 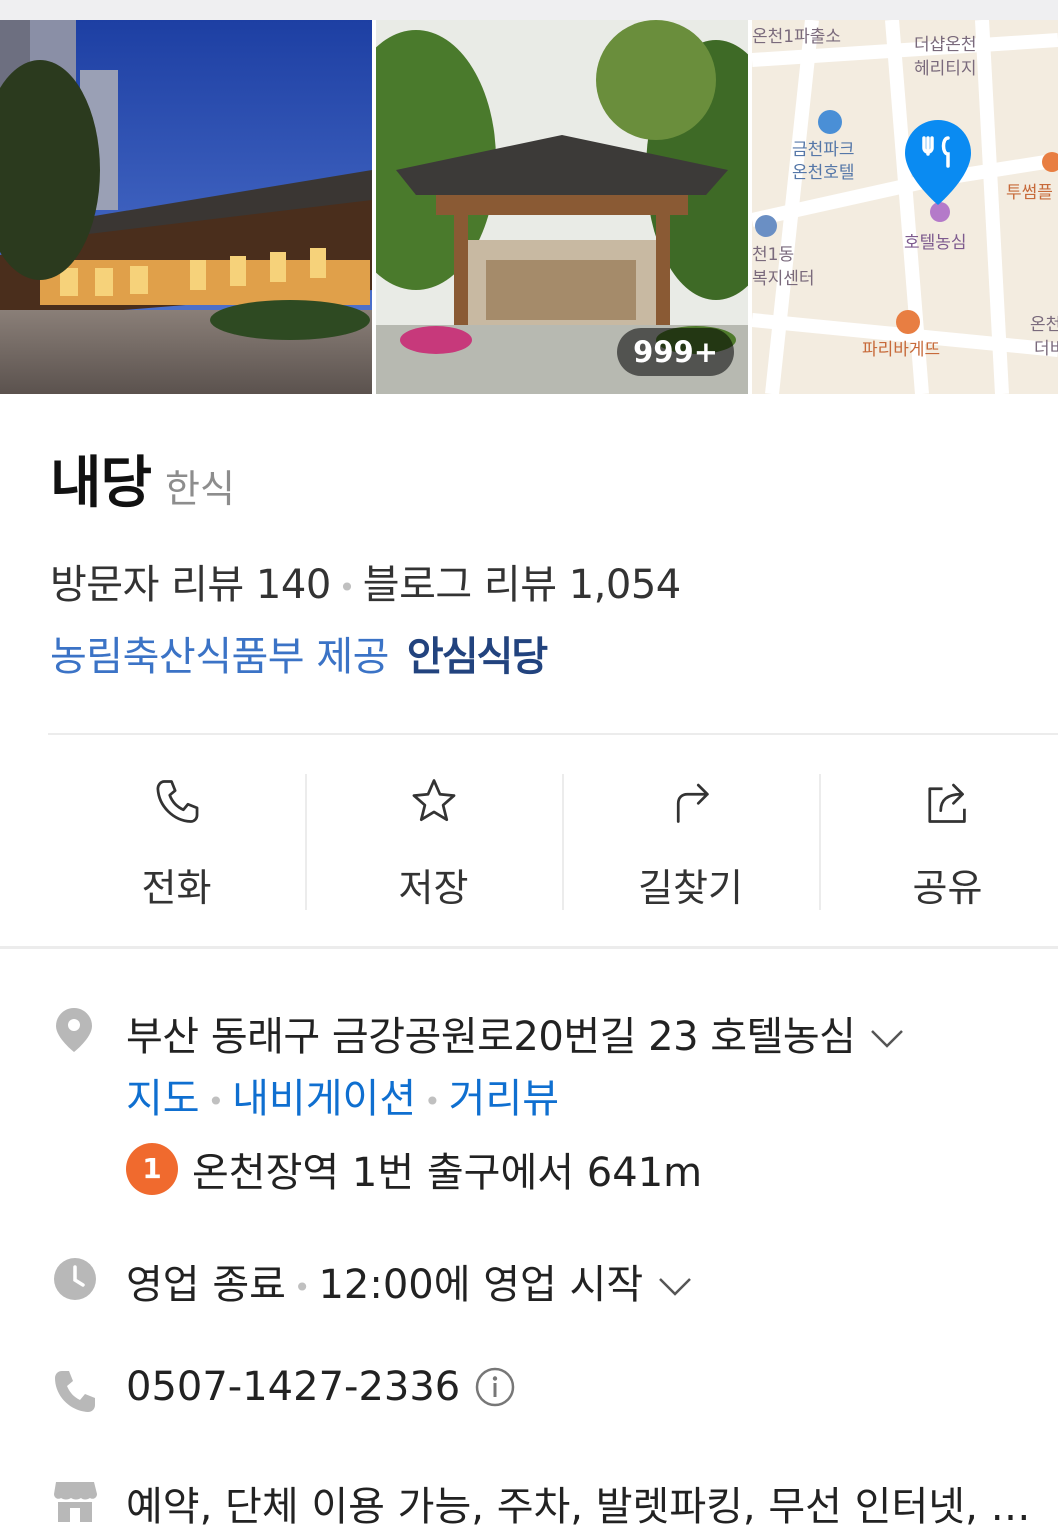 What do you see at coordinates (163, 1099) in the screenshot?
I see `map-link: 지도` at bounding box center [163, 1099].